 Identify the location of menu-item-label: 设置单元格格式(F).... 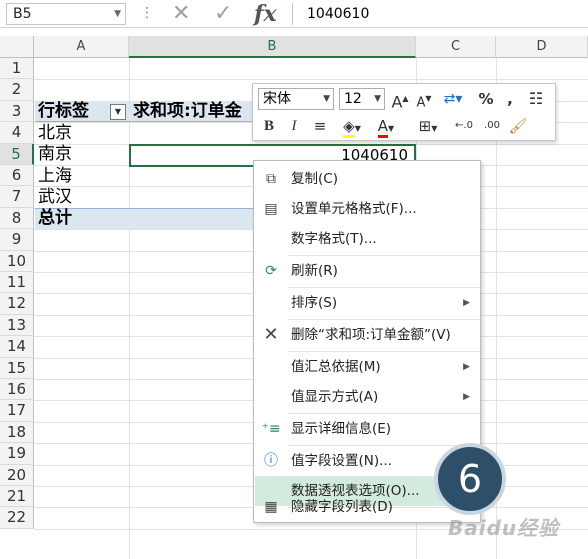
(354, 209).